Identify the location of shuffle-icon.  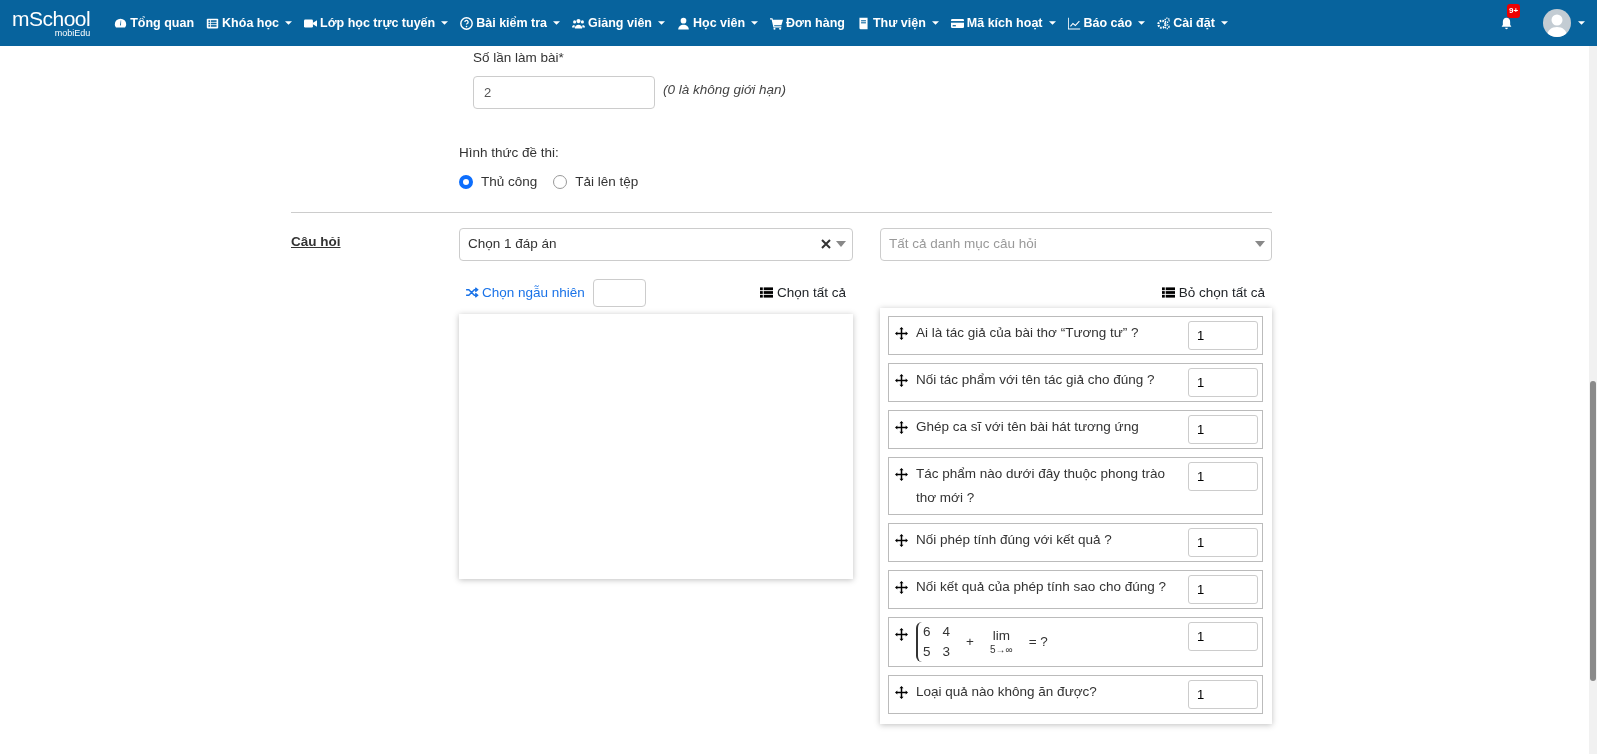
(472, 293).